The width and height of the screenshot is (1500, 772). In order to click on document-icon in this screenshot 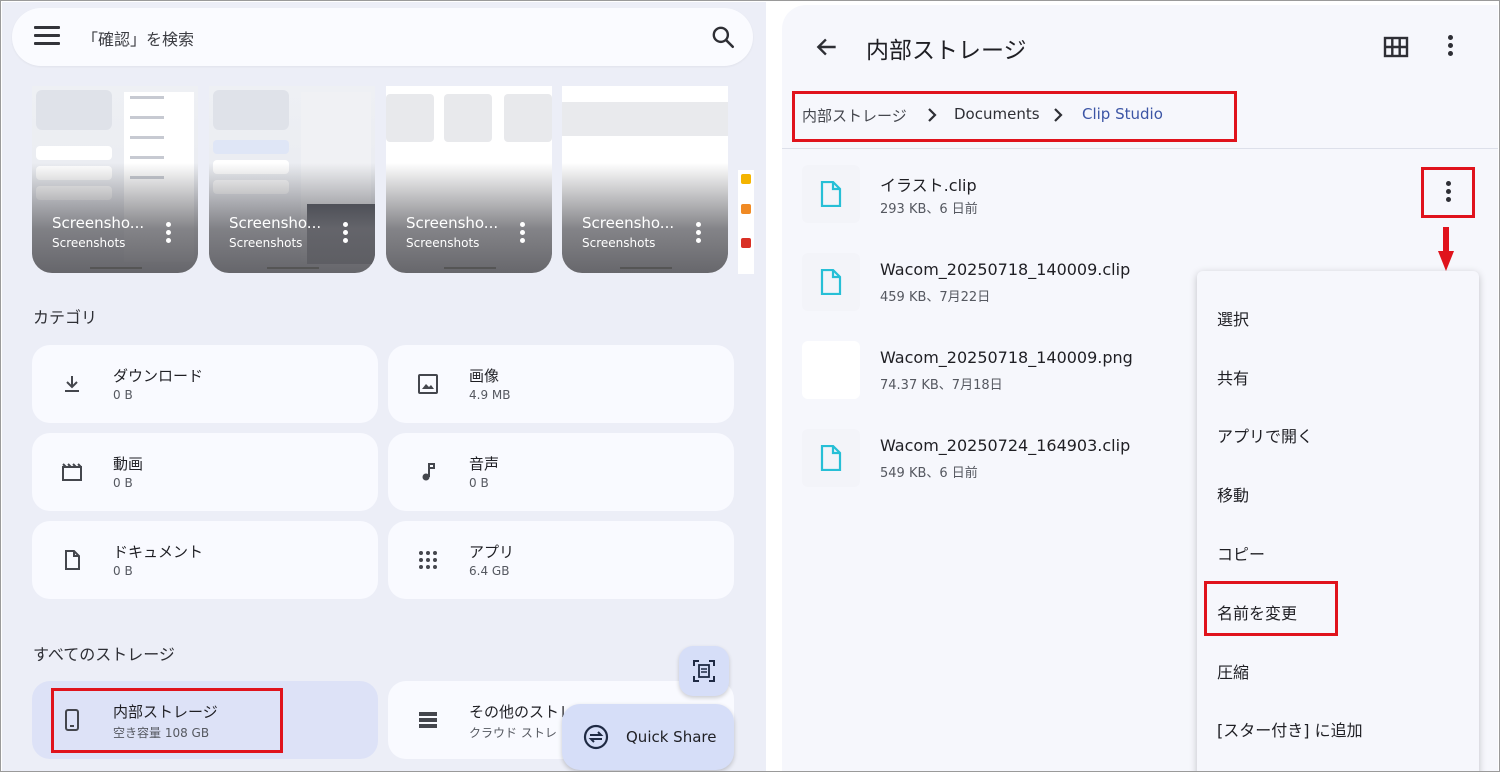, I will do `click(72, 560)`.